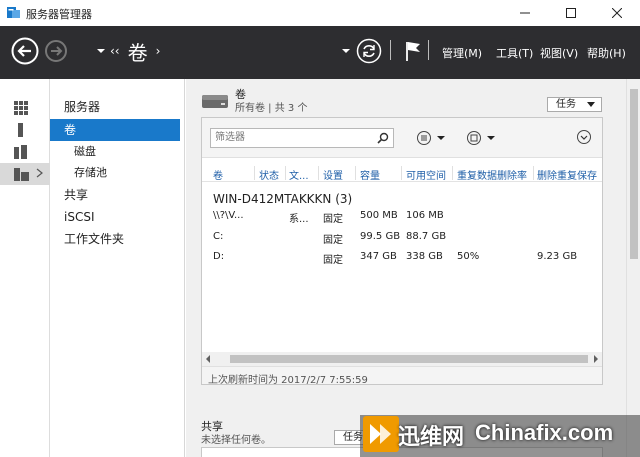 The image size is (640, 457). Describe the element at coordinates (426, 236) in the screenshot. I see `cell-free-space: 88.7 GB` at that location.